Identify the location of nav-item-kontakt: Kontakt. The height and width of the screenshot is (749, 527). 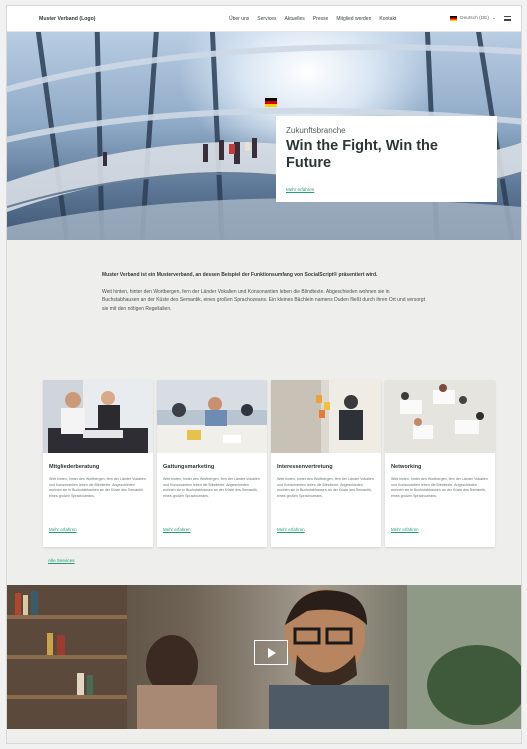
(387, 19).